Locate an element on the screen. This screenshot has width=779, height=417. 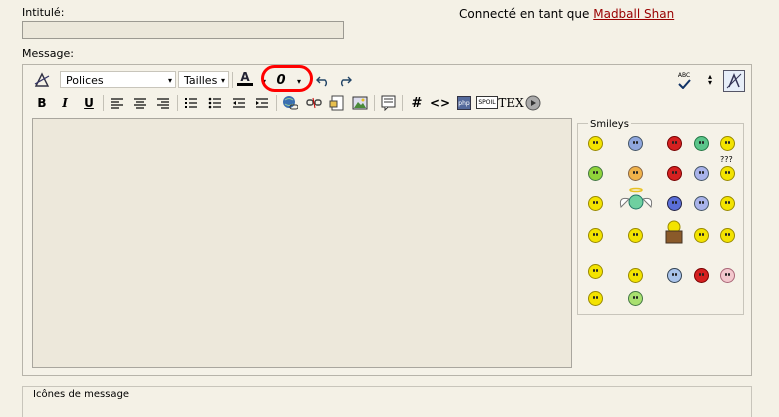
connected-info: Connecté en tant que Madball Shan is located at coordinates (566, 14).